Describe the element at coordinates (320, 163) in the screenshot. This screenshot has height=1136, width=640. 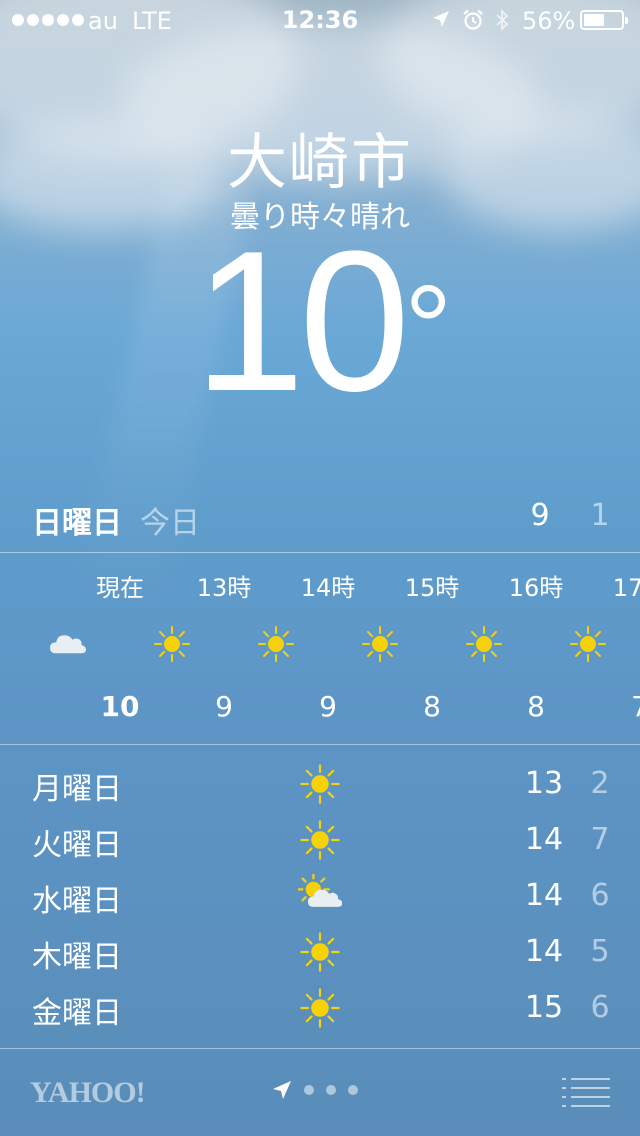
I see `city-name: 大崎市` at that location.